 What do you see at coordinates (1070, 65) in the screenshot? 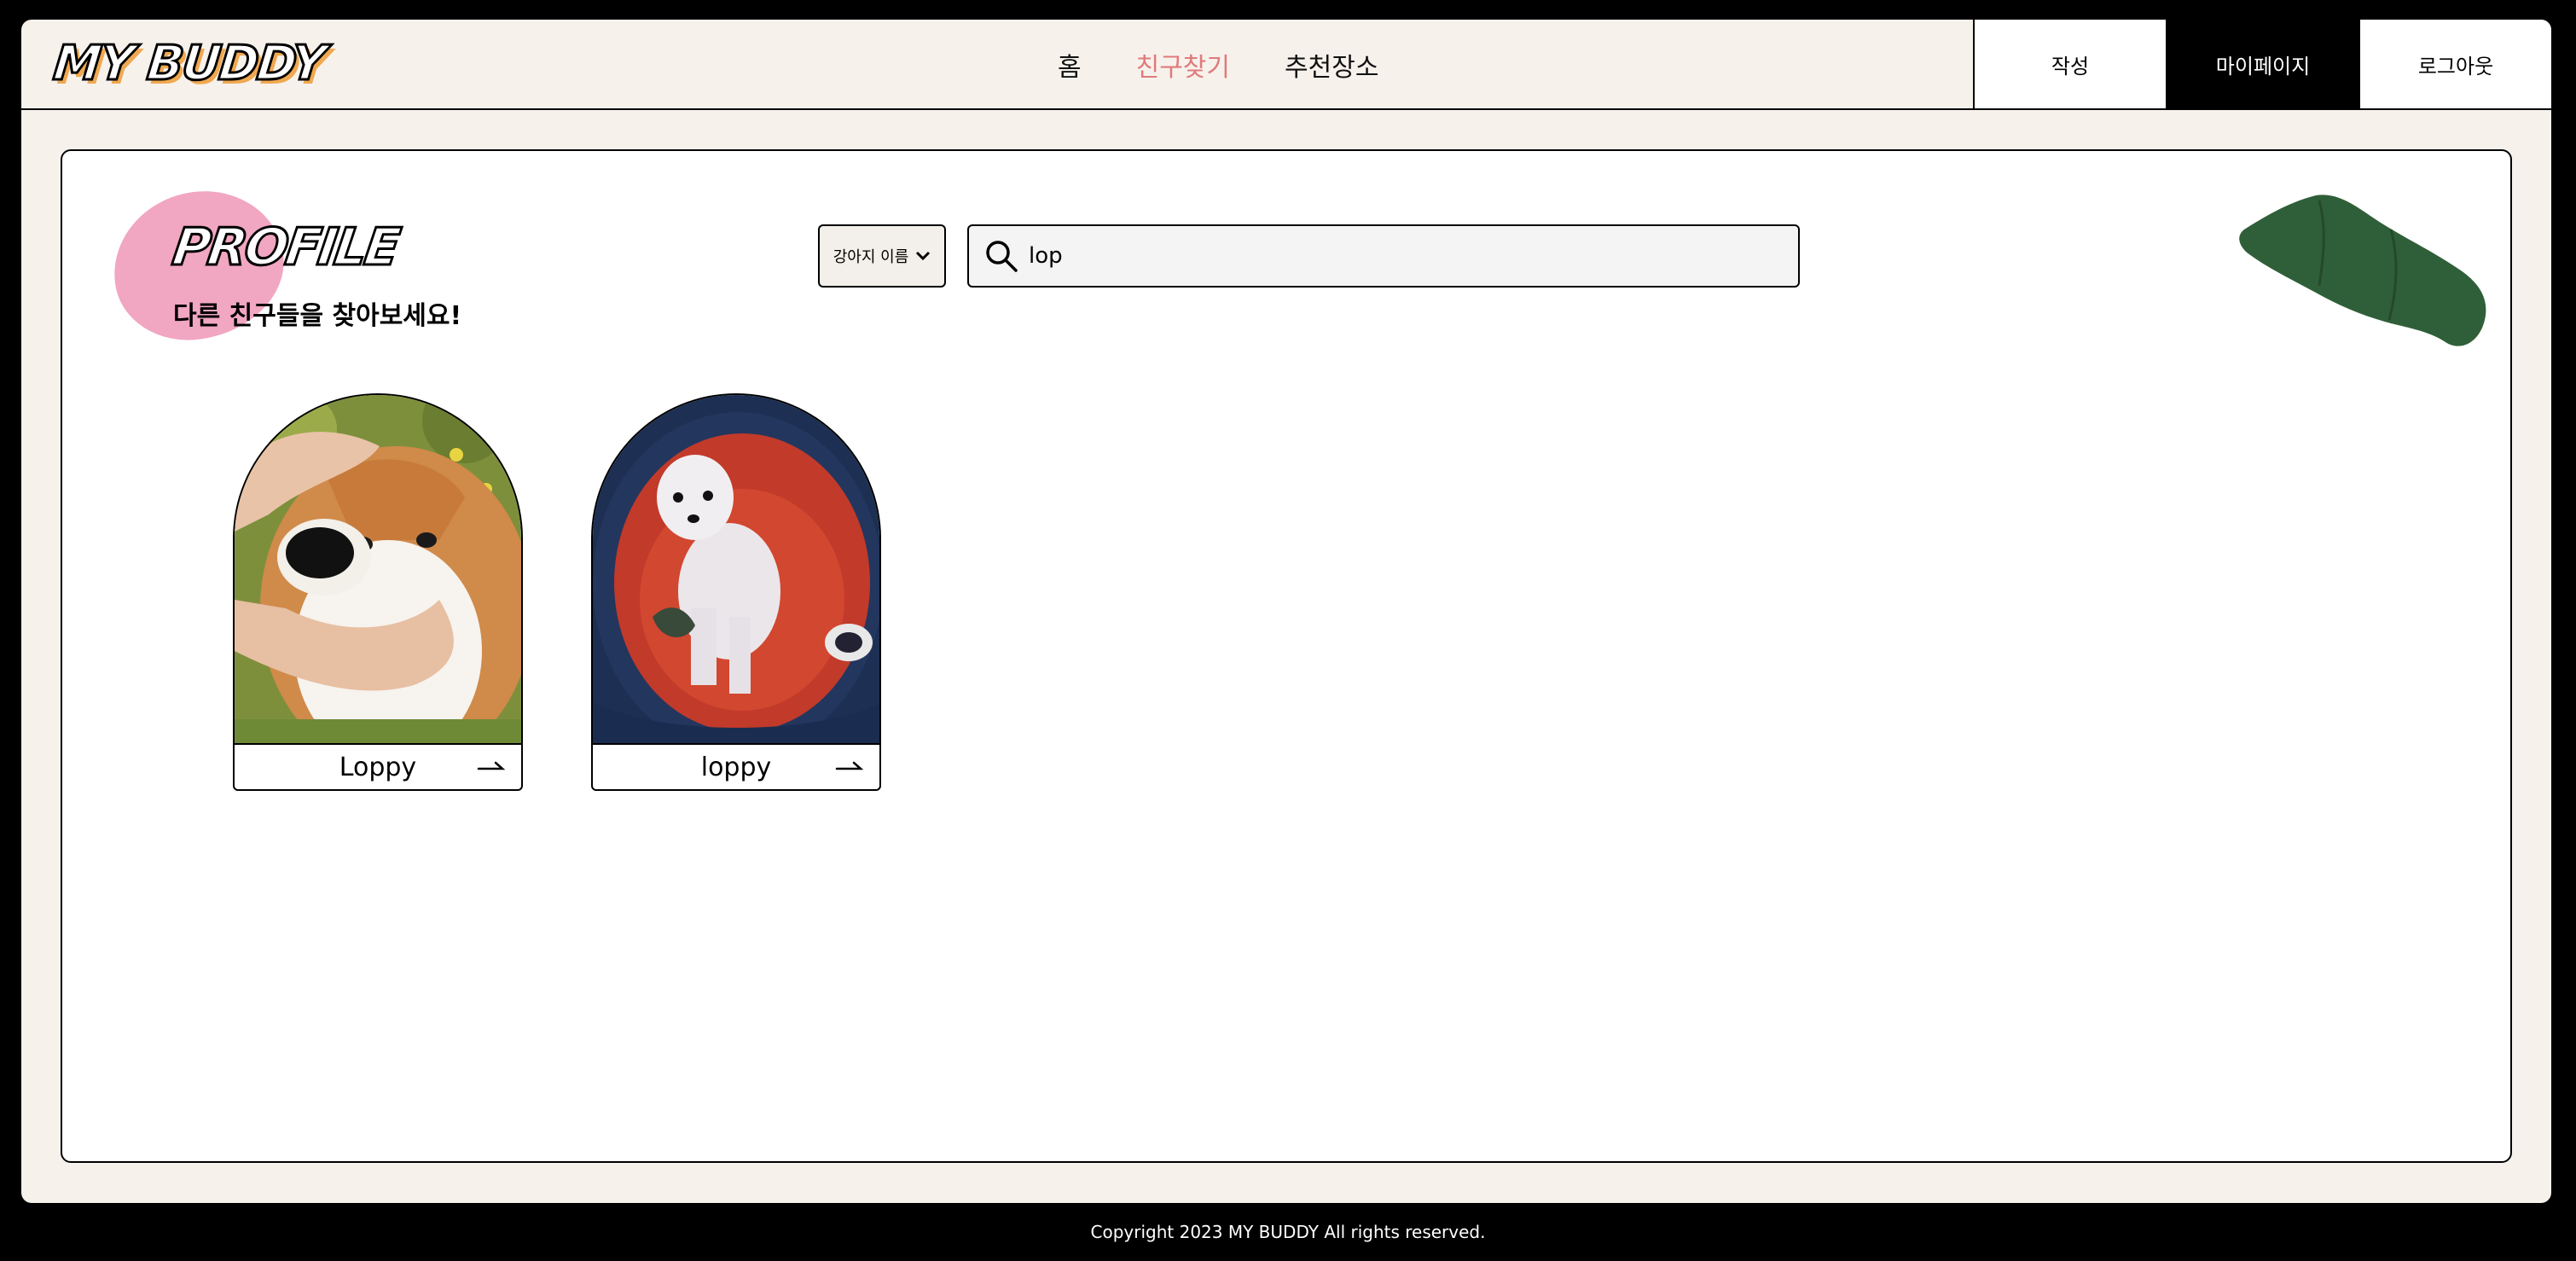
I see `nav-home: 홈` at bounding box center [1070, 65].